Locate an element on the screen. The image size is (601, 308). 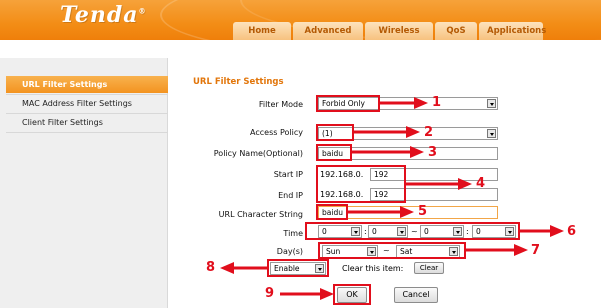
arrow-2-head is located at coordinates (413, 132).